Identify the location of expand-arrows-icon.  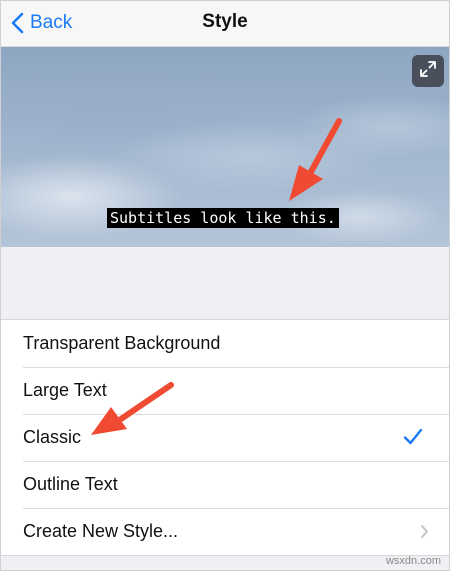
(428, 71).